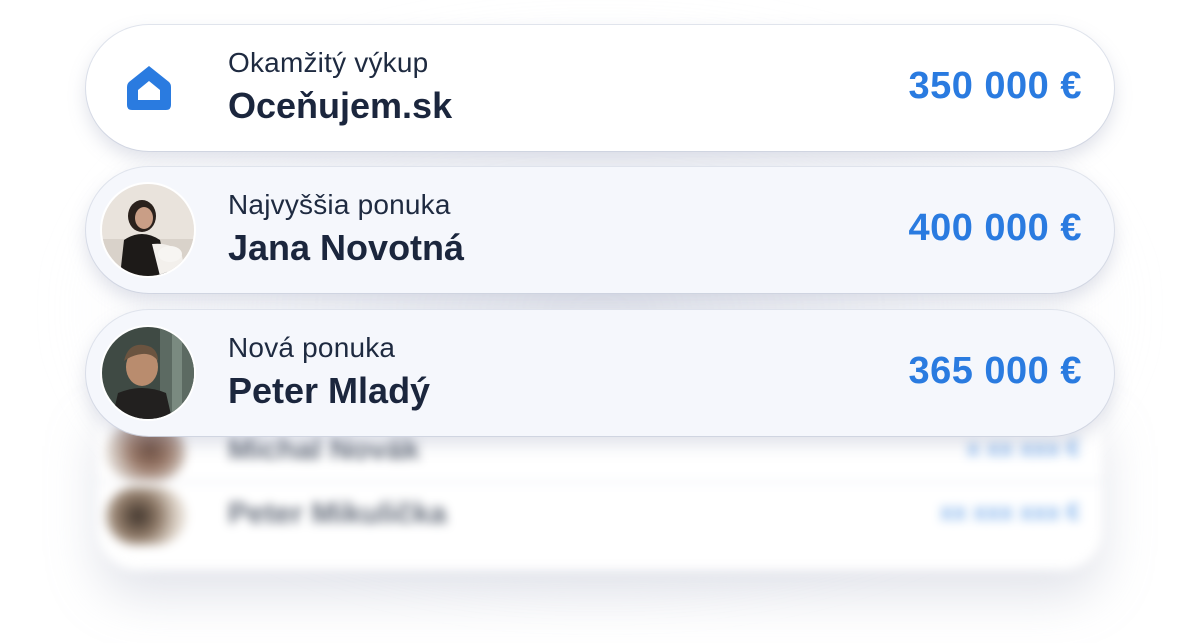 Image resolution: width=1200 pixels, height=643 pixels. Describe the element at coordinates (995, 228) in the screenshot. I see `offer-price: 400 000 €` at that location.